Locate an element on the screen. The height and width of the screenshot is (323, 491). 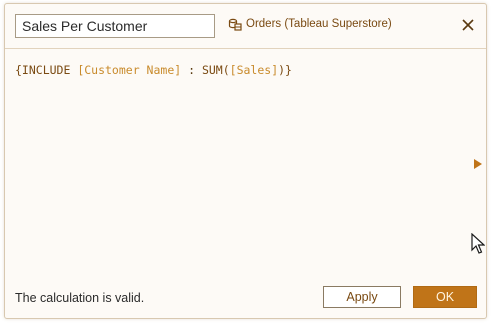
expand-panel-button is located at coordinates (478, 162).